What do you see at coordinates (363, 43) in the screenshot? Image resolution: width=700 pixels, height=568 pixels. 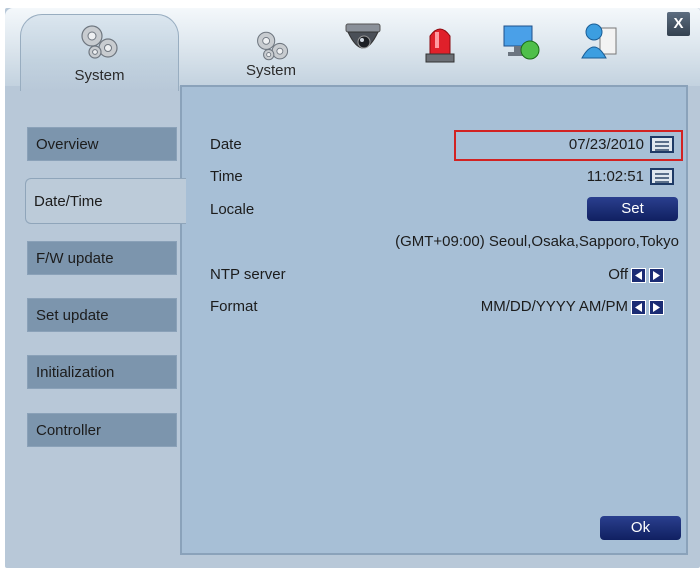 I see `camera-icon` at bounding box center [363, 43].